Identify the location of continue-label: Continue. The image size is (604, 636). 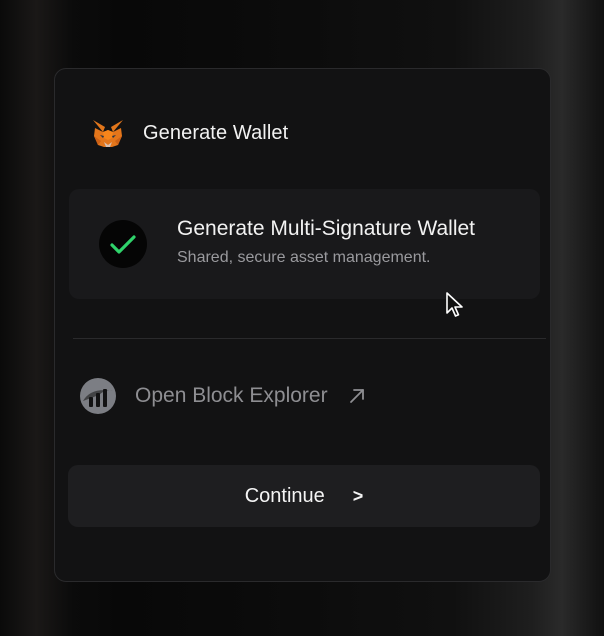
(284, 495).